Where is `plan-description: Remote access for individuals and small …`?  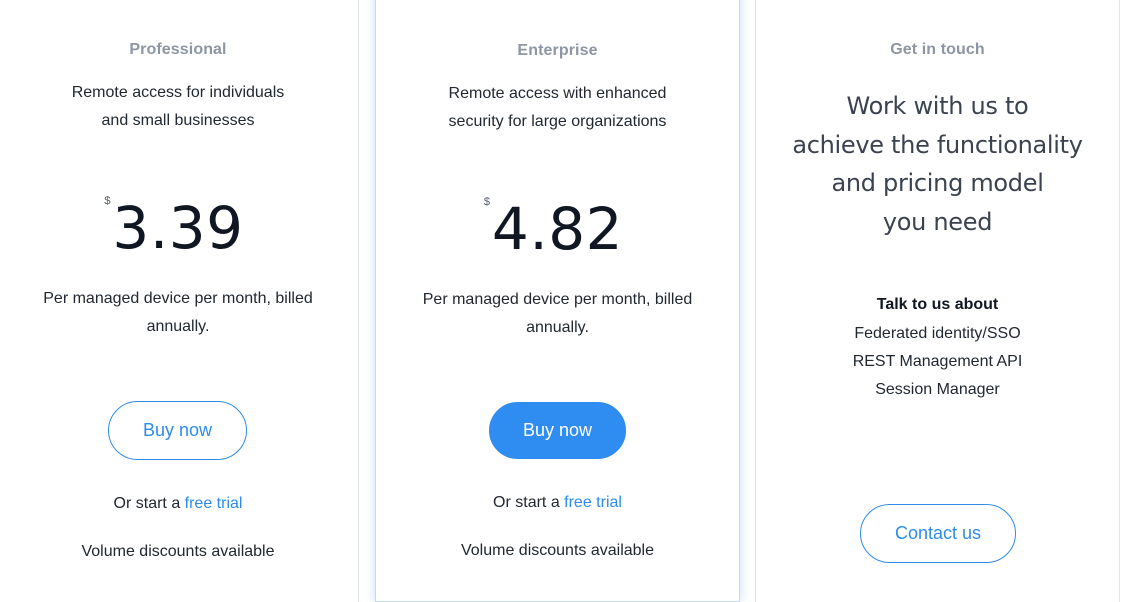
plan-description: Remote access for individuals and small … is located at coordinates (179, 107).